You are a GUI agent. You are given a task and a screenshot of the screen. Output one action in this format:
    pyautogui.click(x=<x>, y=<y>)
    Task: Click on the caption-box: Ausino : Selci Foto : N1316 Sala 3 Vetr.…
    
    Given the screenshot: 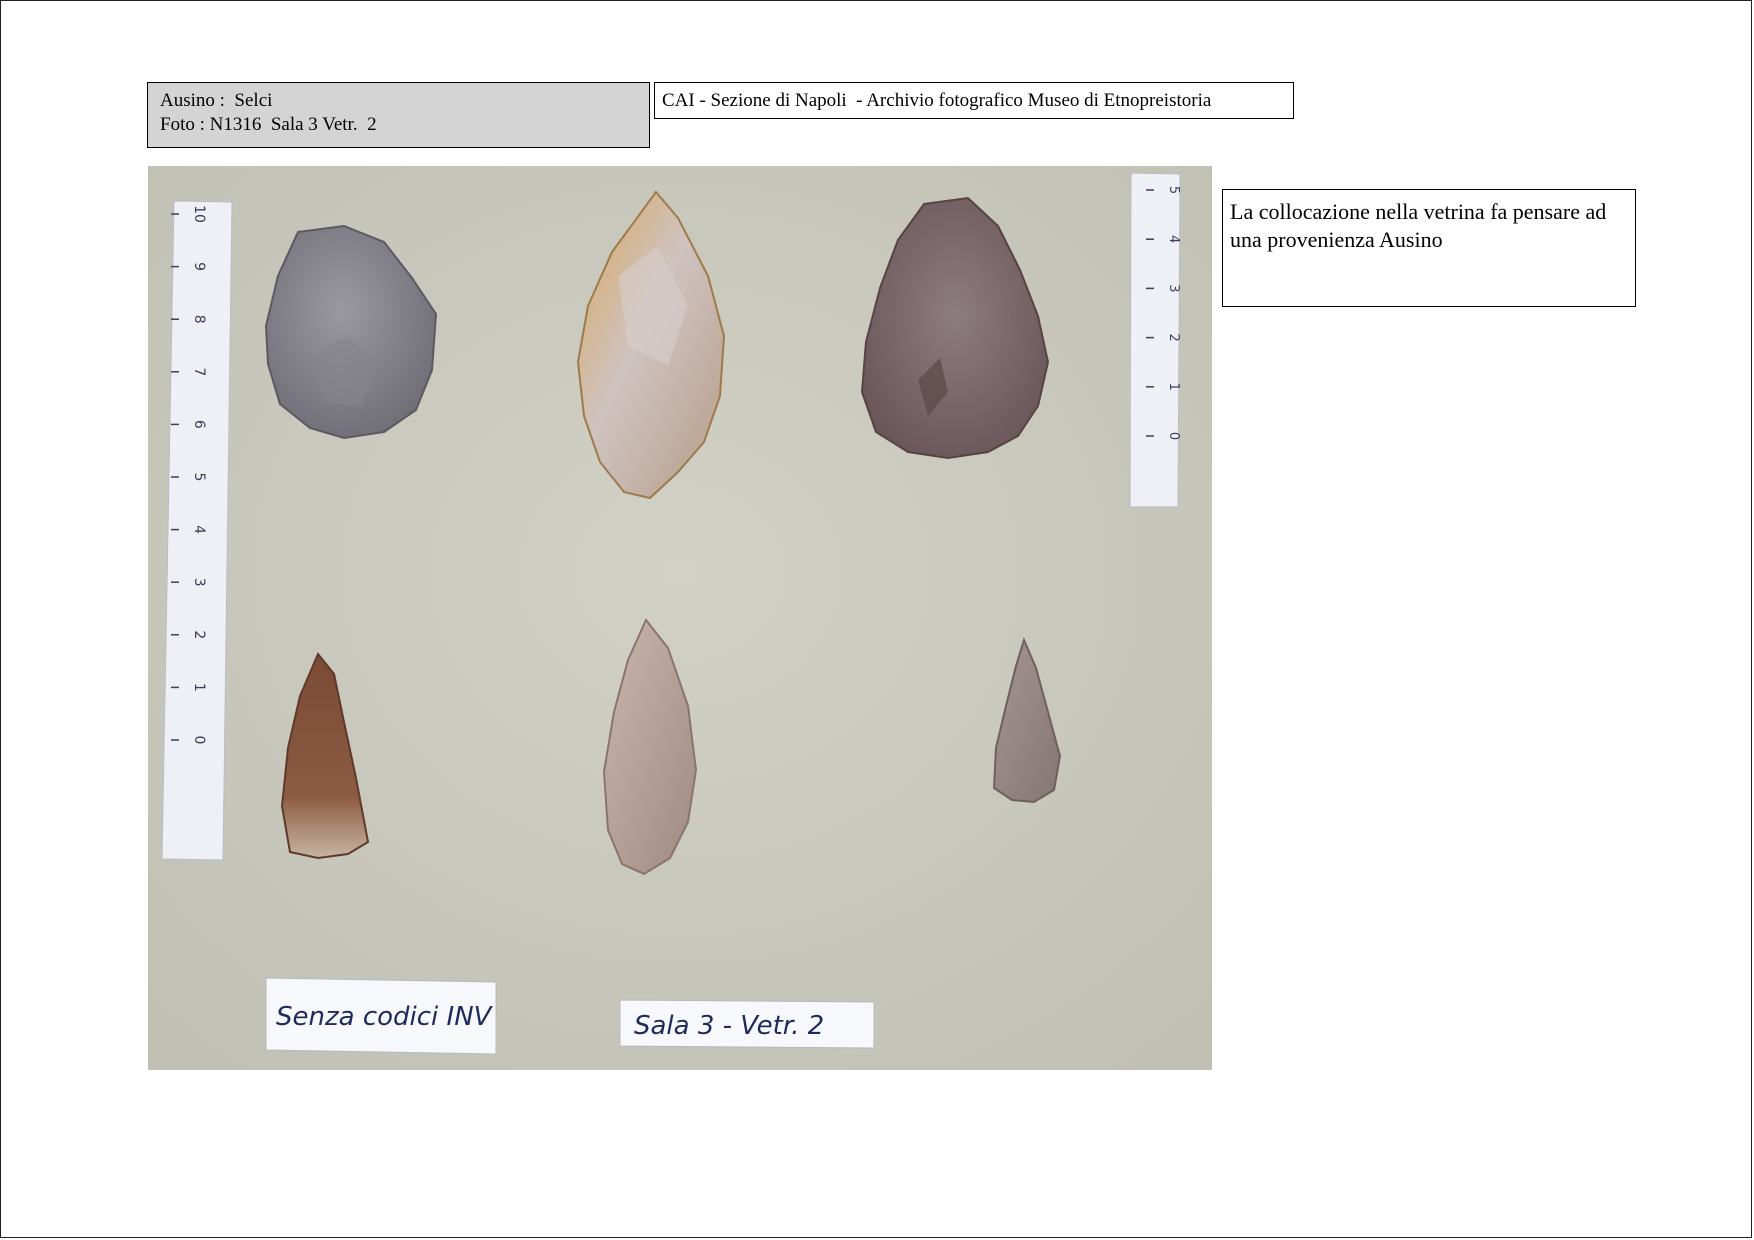 What is the action you would take?
    pyautogui.click(x=398, y=115)
    